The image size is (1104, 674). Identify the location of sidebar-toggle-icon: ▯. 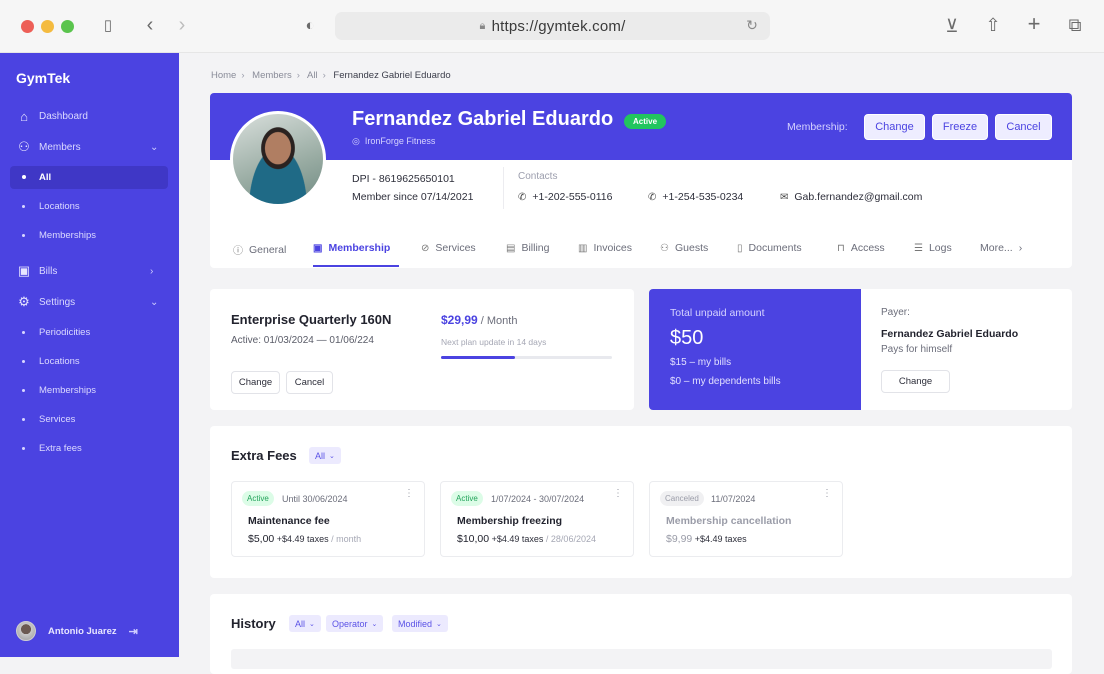
(108, 26).